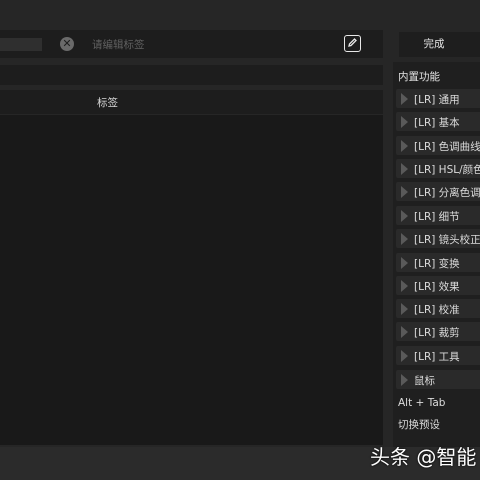  Describe the element at coordinates (107, 102) in the screenshot. I see `tag-column-header: 标签` at that location.